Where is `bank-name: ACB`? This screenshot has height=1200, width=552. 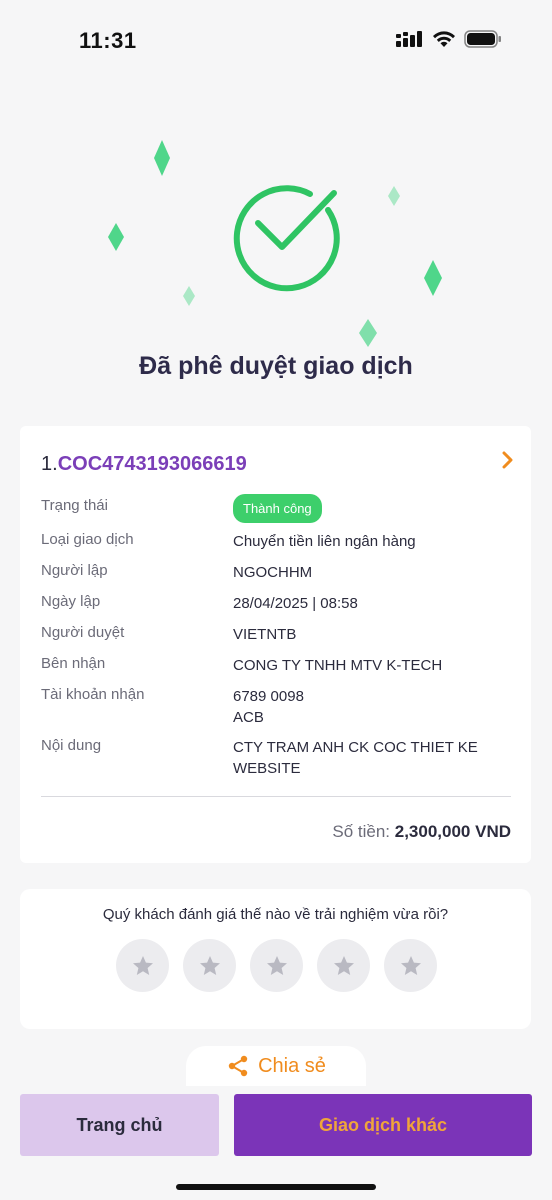 bank-name: ACB is located at coordinates (248, 717).